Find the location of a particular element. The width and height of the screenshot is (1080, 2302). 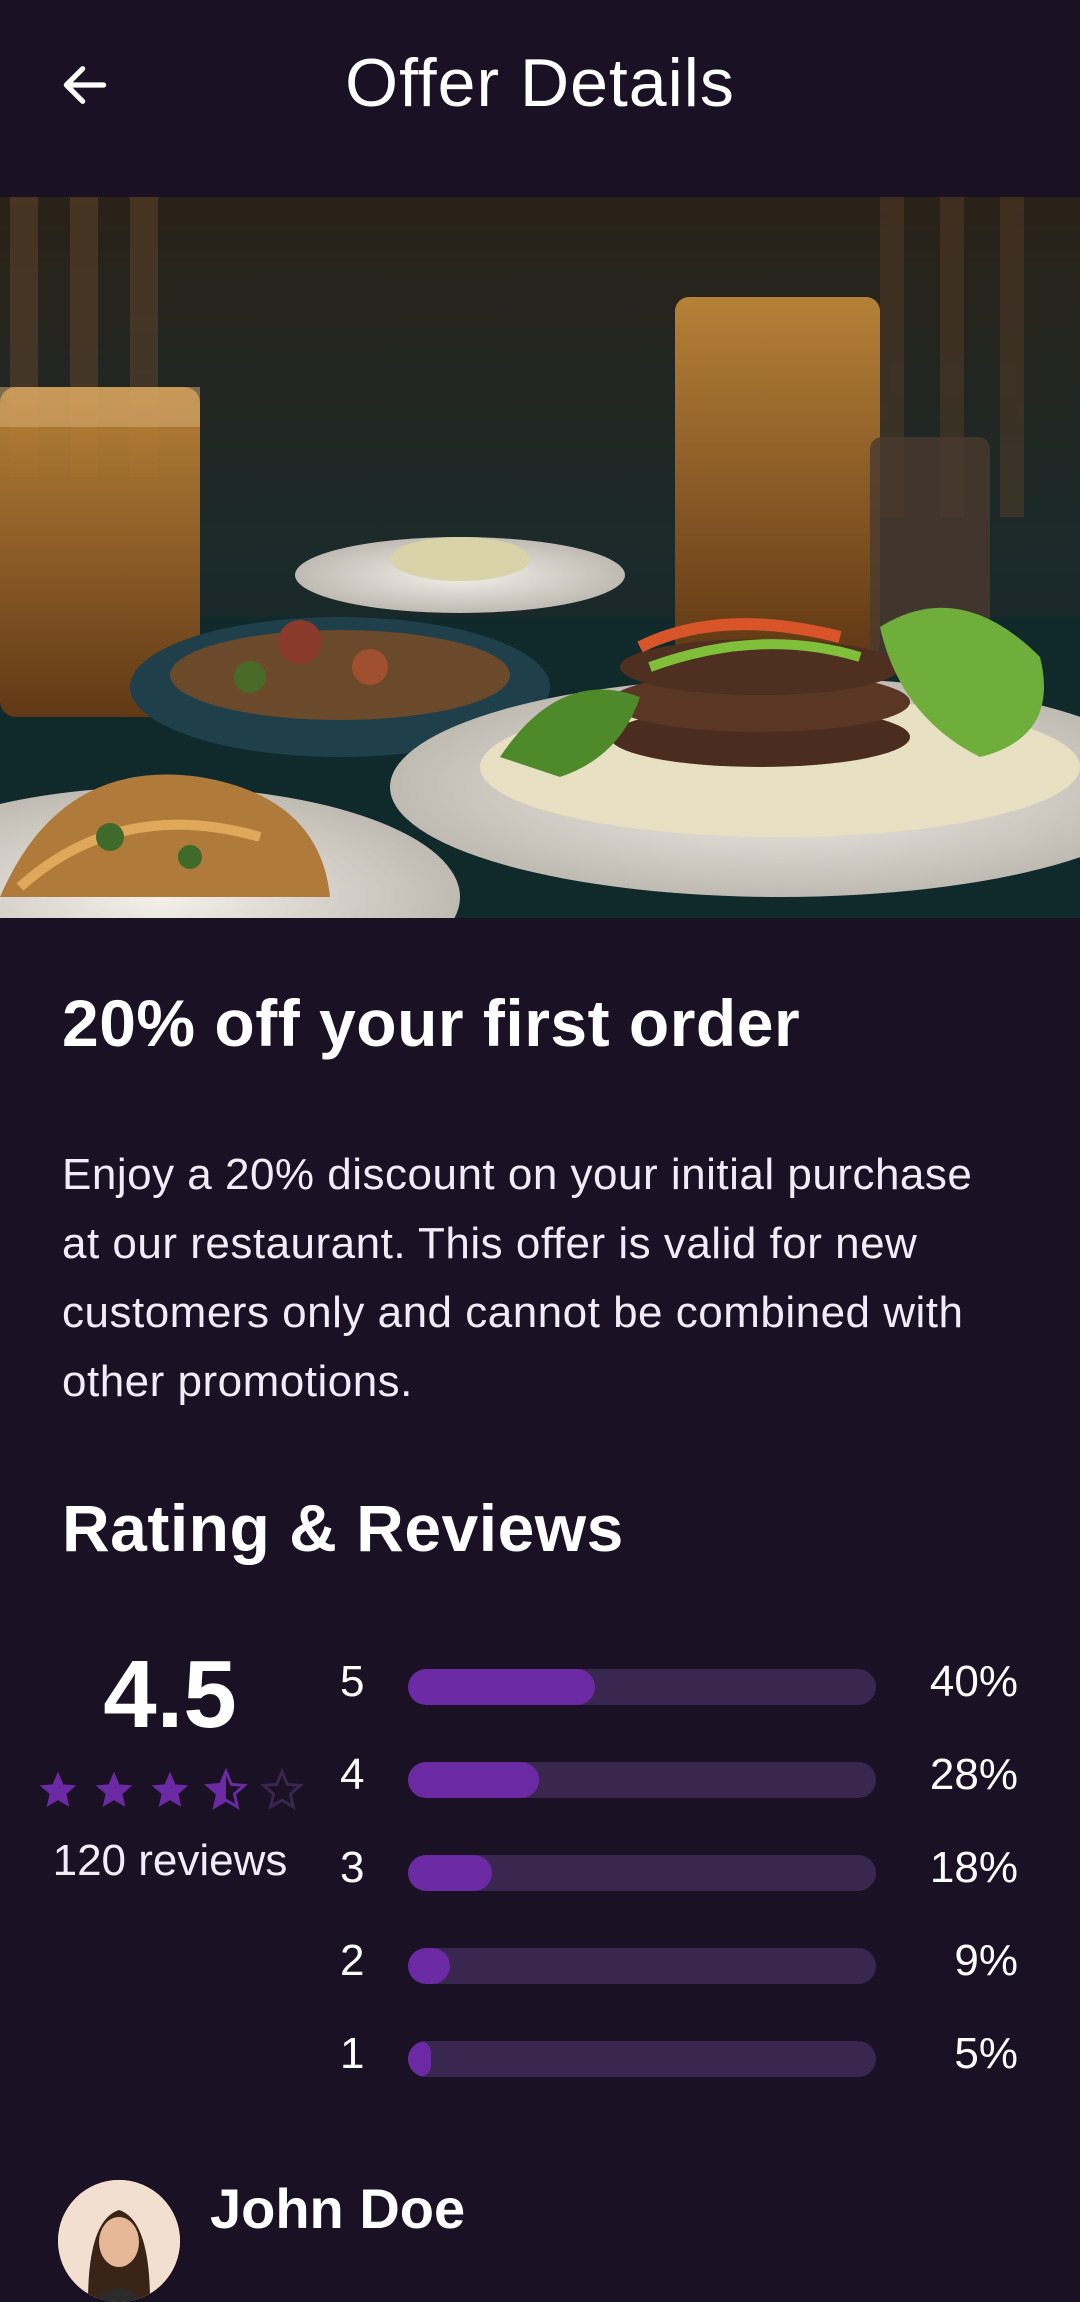

rating-bar-row: 1 5% is located at coordinates (680, 2054).